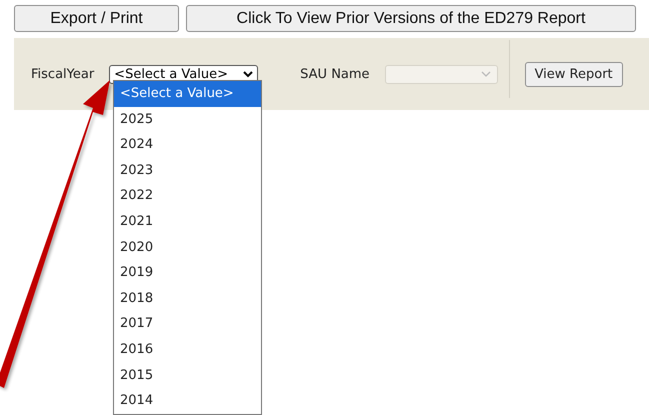 This screenshot has width=649, height=415. What do you see at coordinates (187, 221) in the screenshot?
I see `dropdown-option: 2021` at bounding box center [187, 221].